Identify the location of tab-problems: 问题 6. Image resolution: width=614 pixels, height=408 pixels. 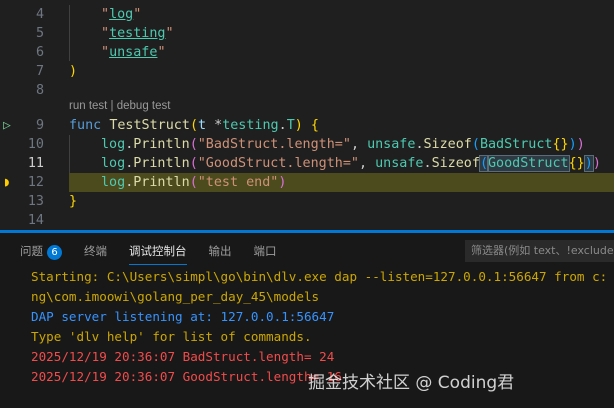
(41, 253).